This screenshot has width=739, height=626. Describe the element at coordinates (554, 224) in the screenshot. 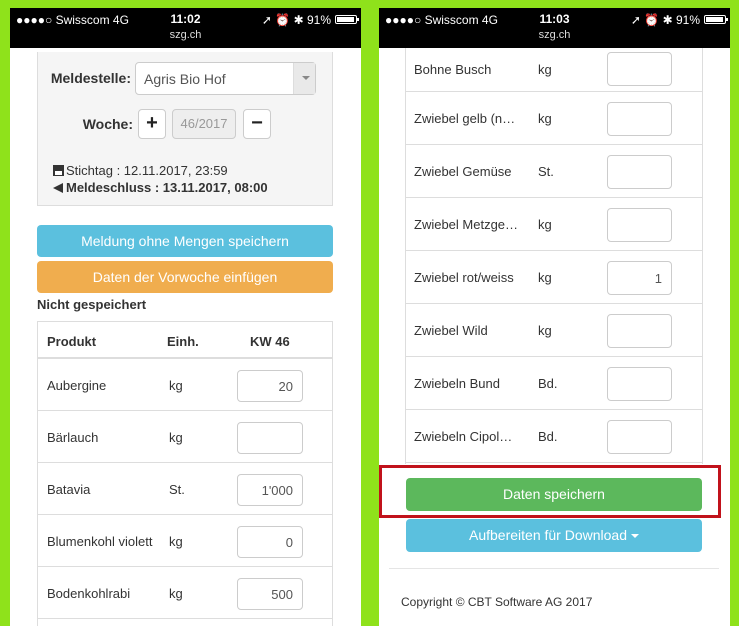

I see `table-row: Zwiebel Metzge… kg` at that location.